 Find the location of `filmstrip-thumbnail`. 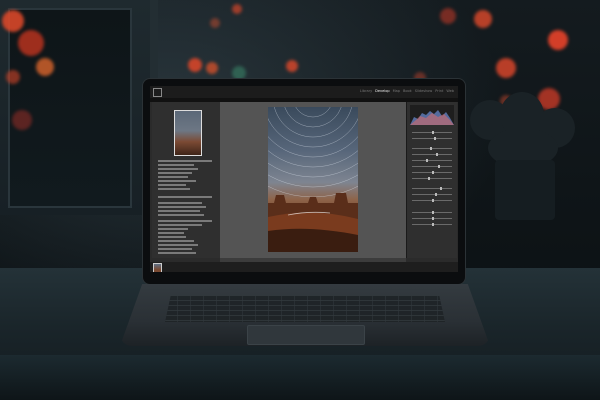

filmstrip-thumbnail is located at coordinates (157, 267).